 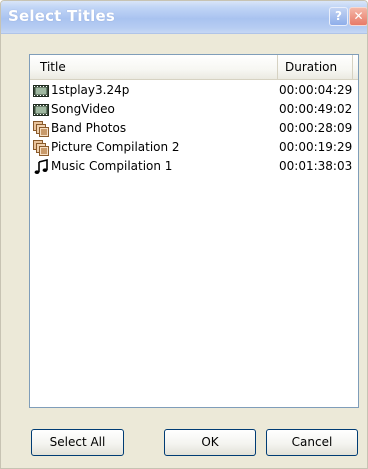 I want to click on help-button: ?, so click(x=338, y=16).